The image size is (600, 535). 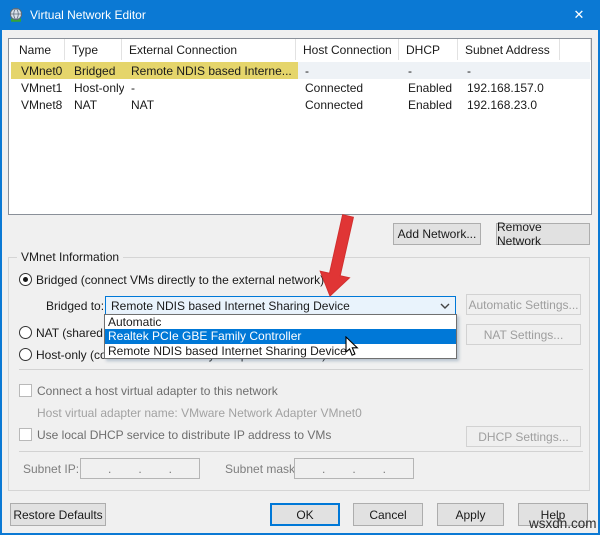 I want to click on cell-type: Host-only, so click(x=99, y=87).